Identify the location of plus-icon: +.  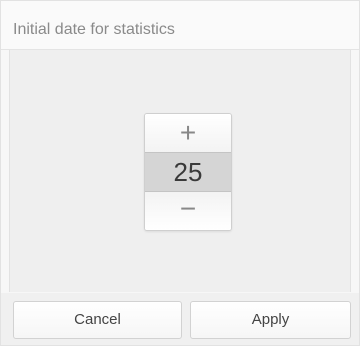
(188, 132).